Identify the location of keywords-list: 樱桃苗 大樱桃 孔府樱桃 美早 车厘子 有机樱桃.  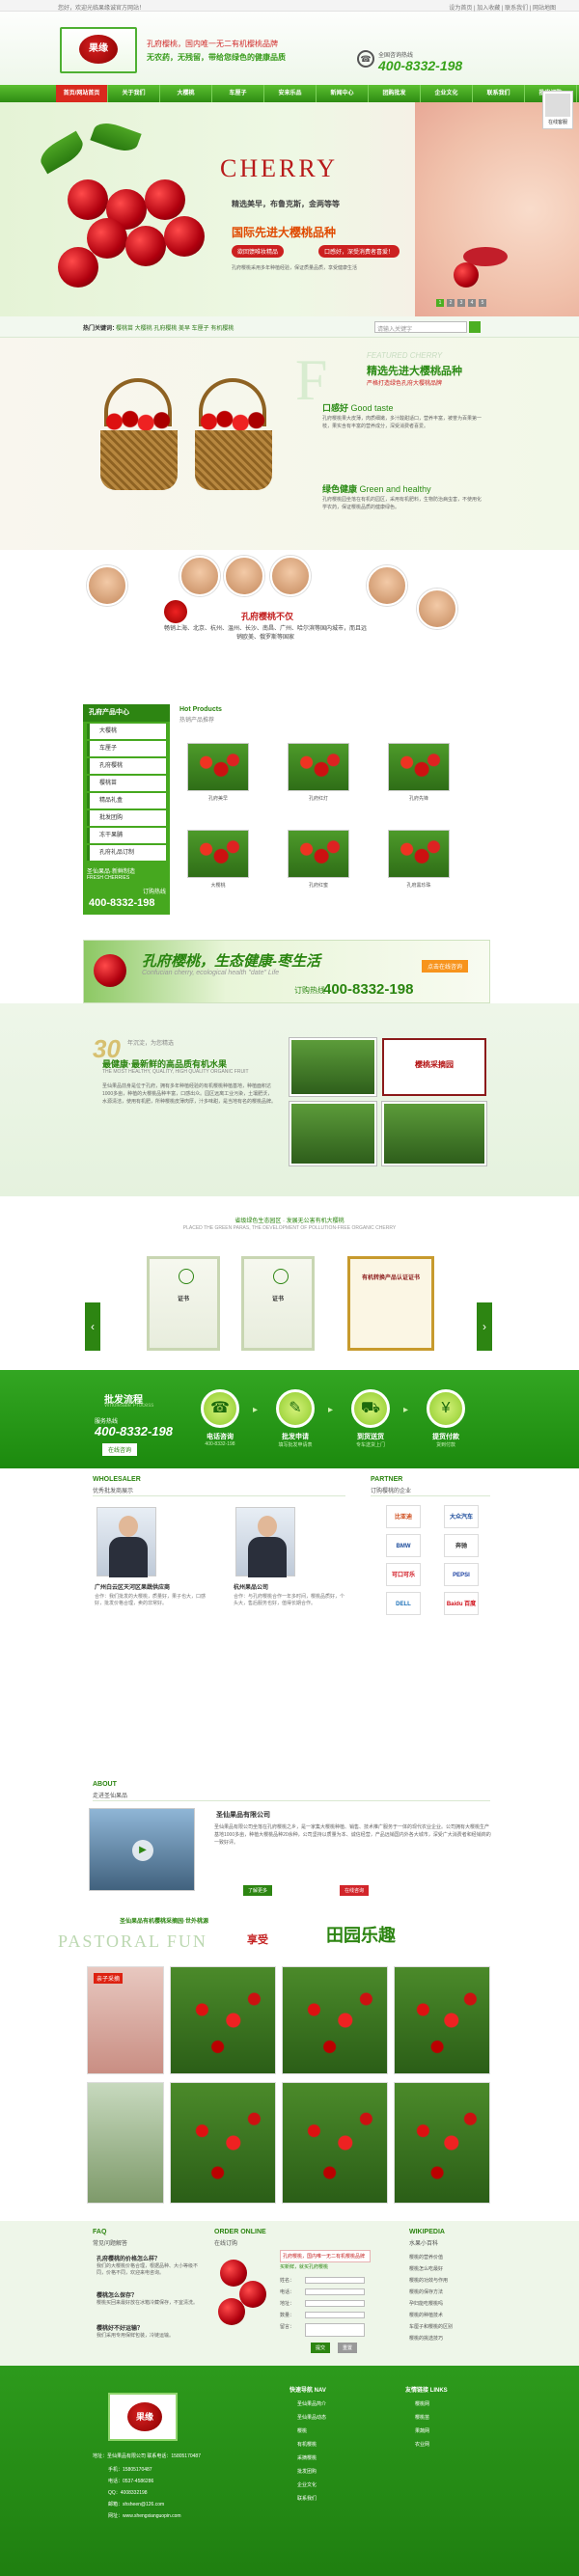
(175, 328).